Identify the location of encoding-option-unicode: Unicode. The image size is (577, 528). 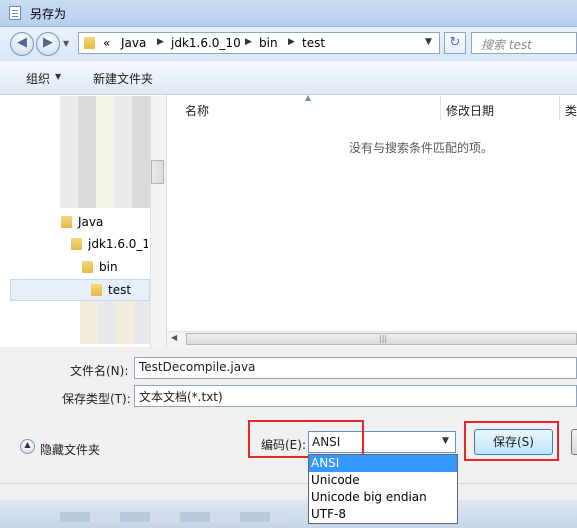
(383, 480).